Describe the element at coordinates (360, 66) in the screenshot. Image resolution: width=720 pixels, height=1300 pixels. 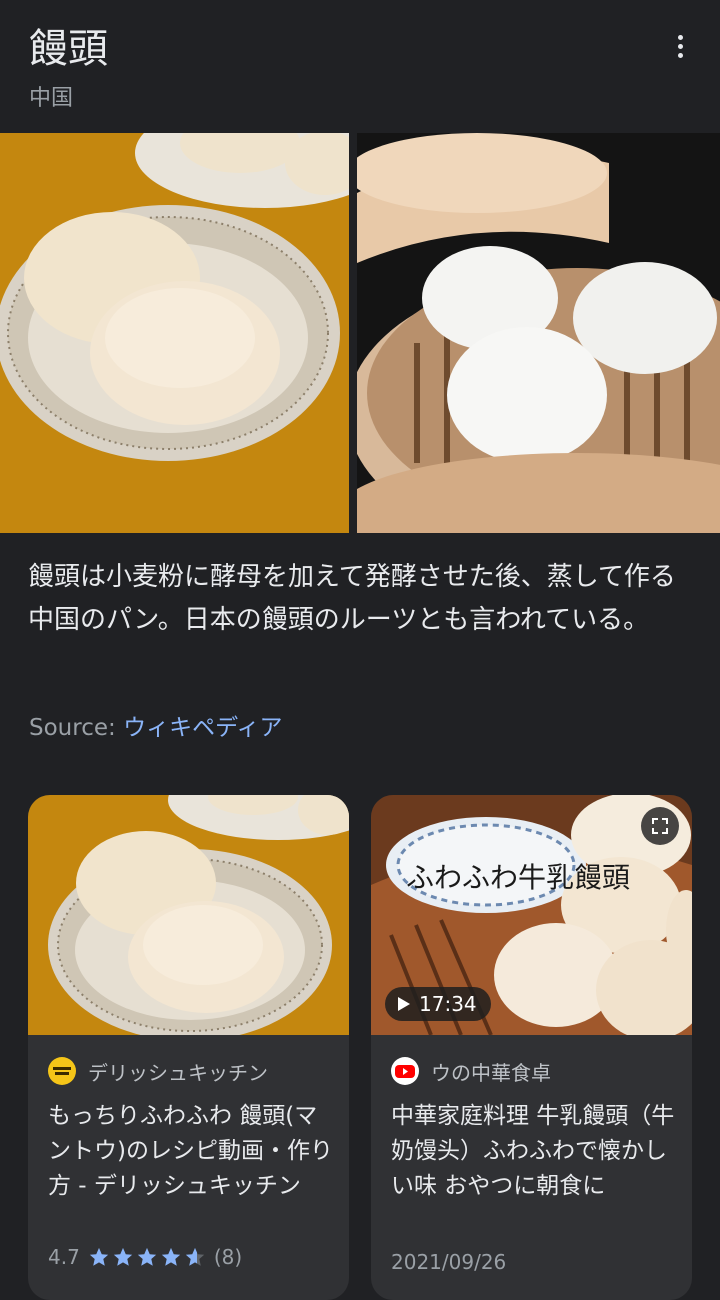
I see `knowledge-panel-header: 饅頭 中国` at that location.